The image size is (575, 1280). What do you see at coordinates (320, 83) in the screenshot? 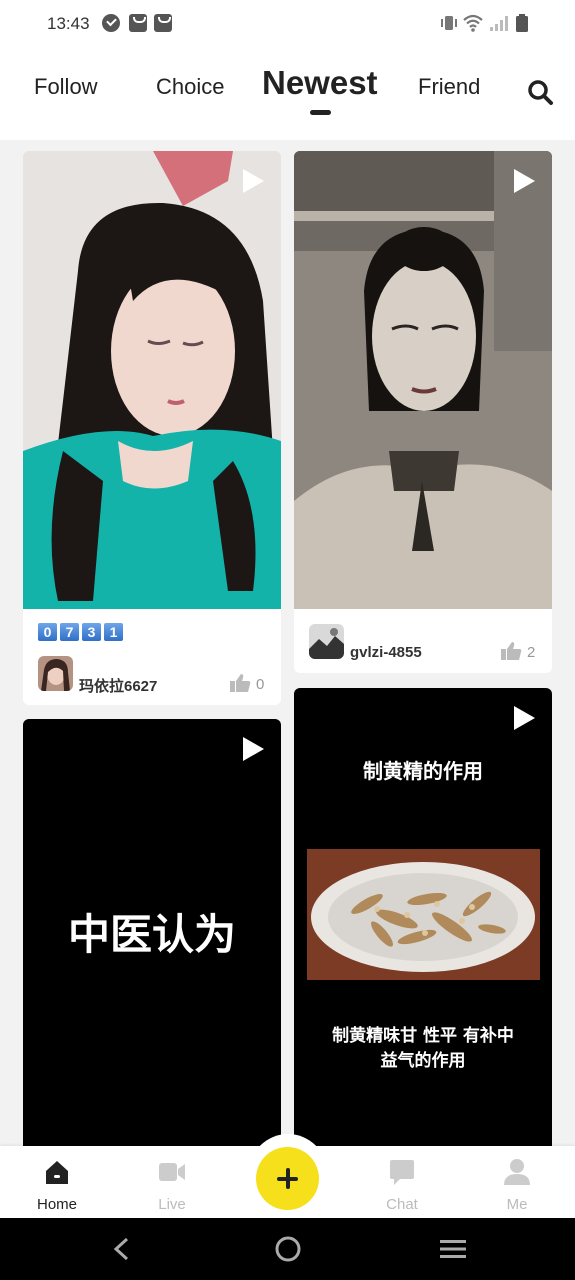
I see `tab-newest: Newest` at bounding box center [320, 83].